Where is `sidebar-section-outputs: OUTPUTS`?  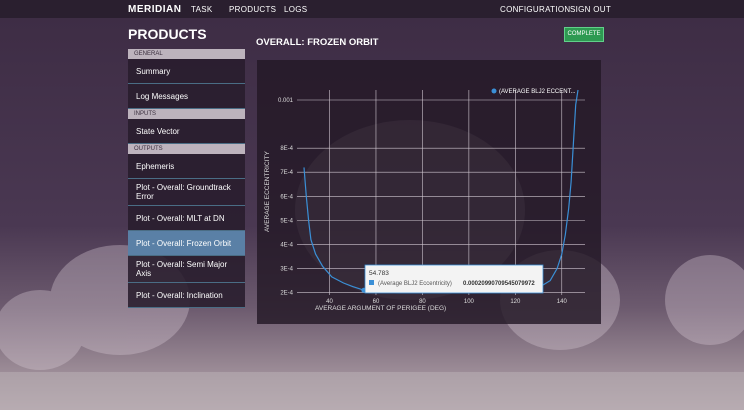 sidebar-section-outputs: OUTPUTS is located at coordinates (186, 149).